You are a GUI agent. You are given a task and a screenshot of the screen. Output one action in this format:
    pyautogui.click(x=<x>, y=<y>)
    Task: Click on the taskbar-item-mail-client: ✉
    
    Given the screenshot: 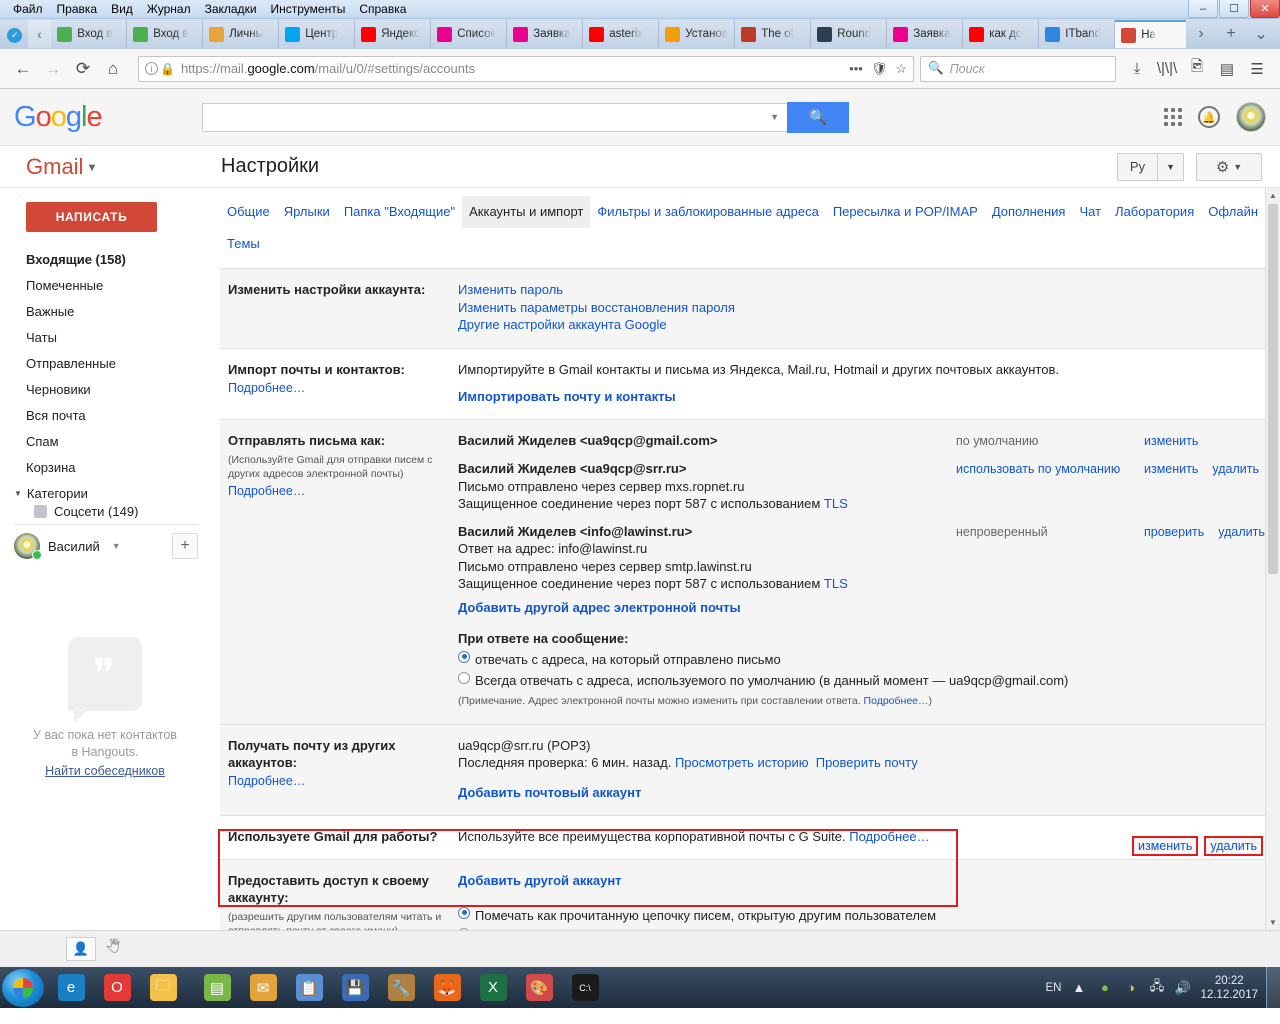 What is the action you would take?
    pyautogui.click(x=263, y=988)
    